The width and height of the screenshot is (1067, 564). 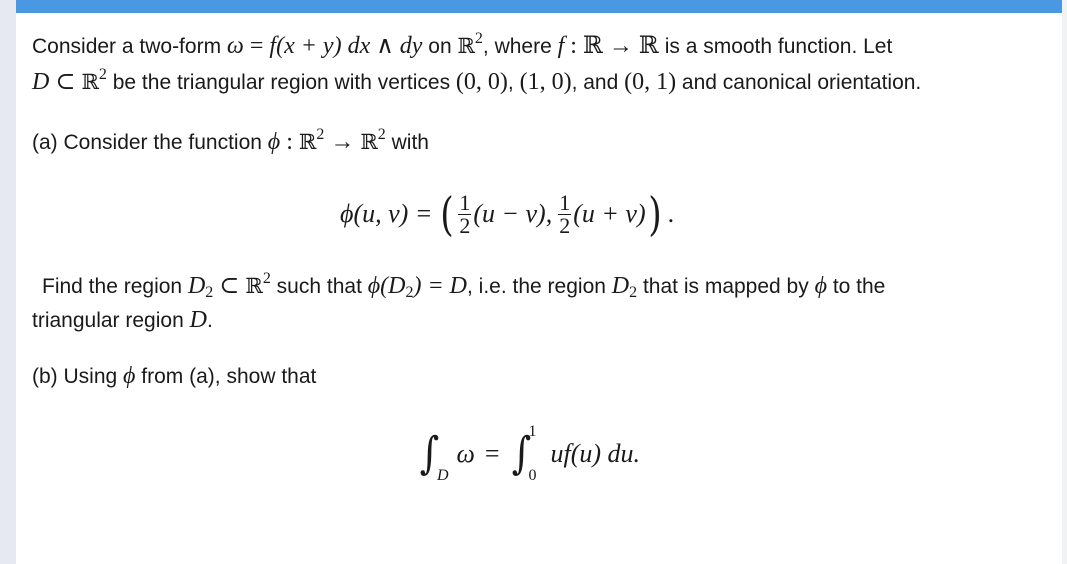 What do you see at coordinates (115, 286) in the screenshot?
I see `text: Find the region` at bounding box center [115, 286].